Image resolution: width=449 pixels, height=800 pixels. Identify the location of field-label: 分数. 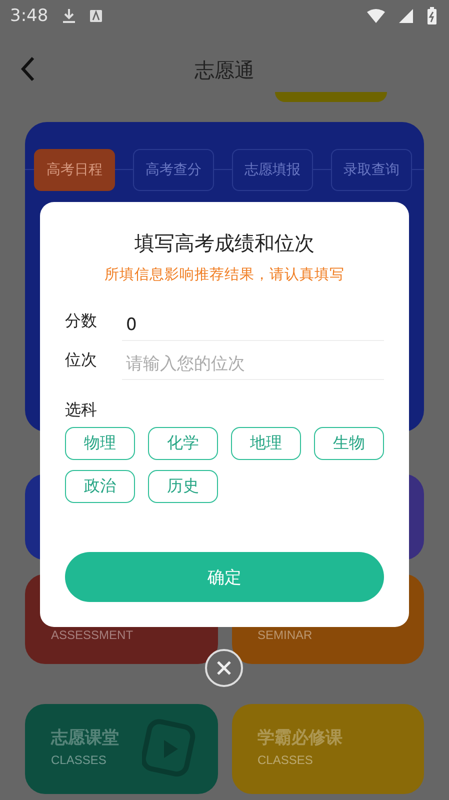
(81, 321).